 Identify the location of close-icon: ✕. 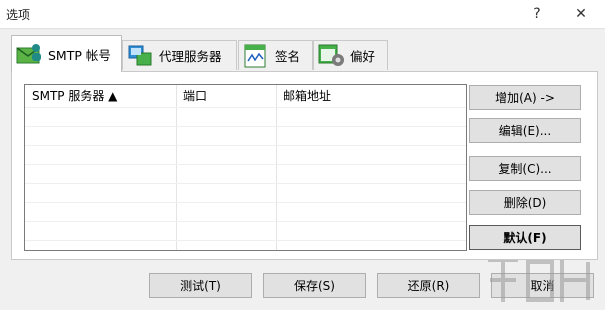
(581, 14).